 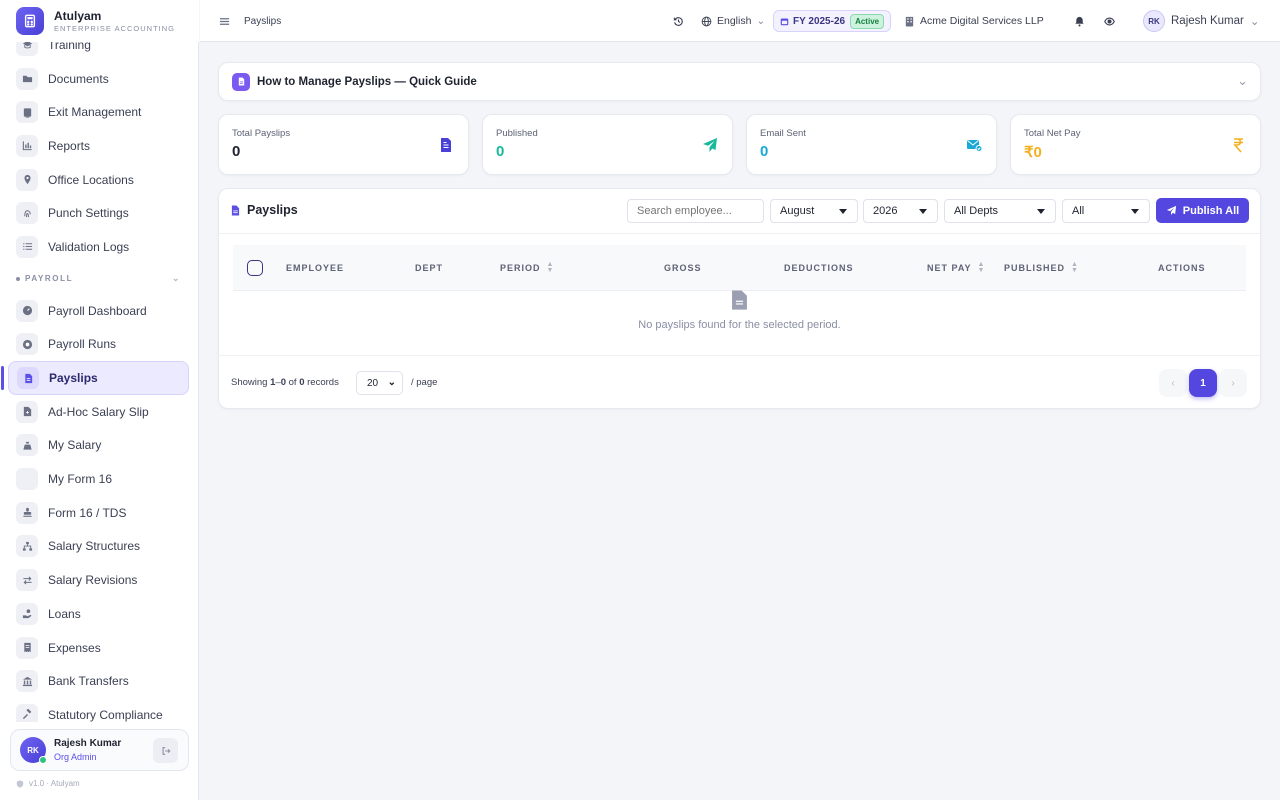 What do you see at coordinates (27, 310) in the screenshot?
I see `gauge-icon` at bounding box center [27, 310].